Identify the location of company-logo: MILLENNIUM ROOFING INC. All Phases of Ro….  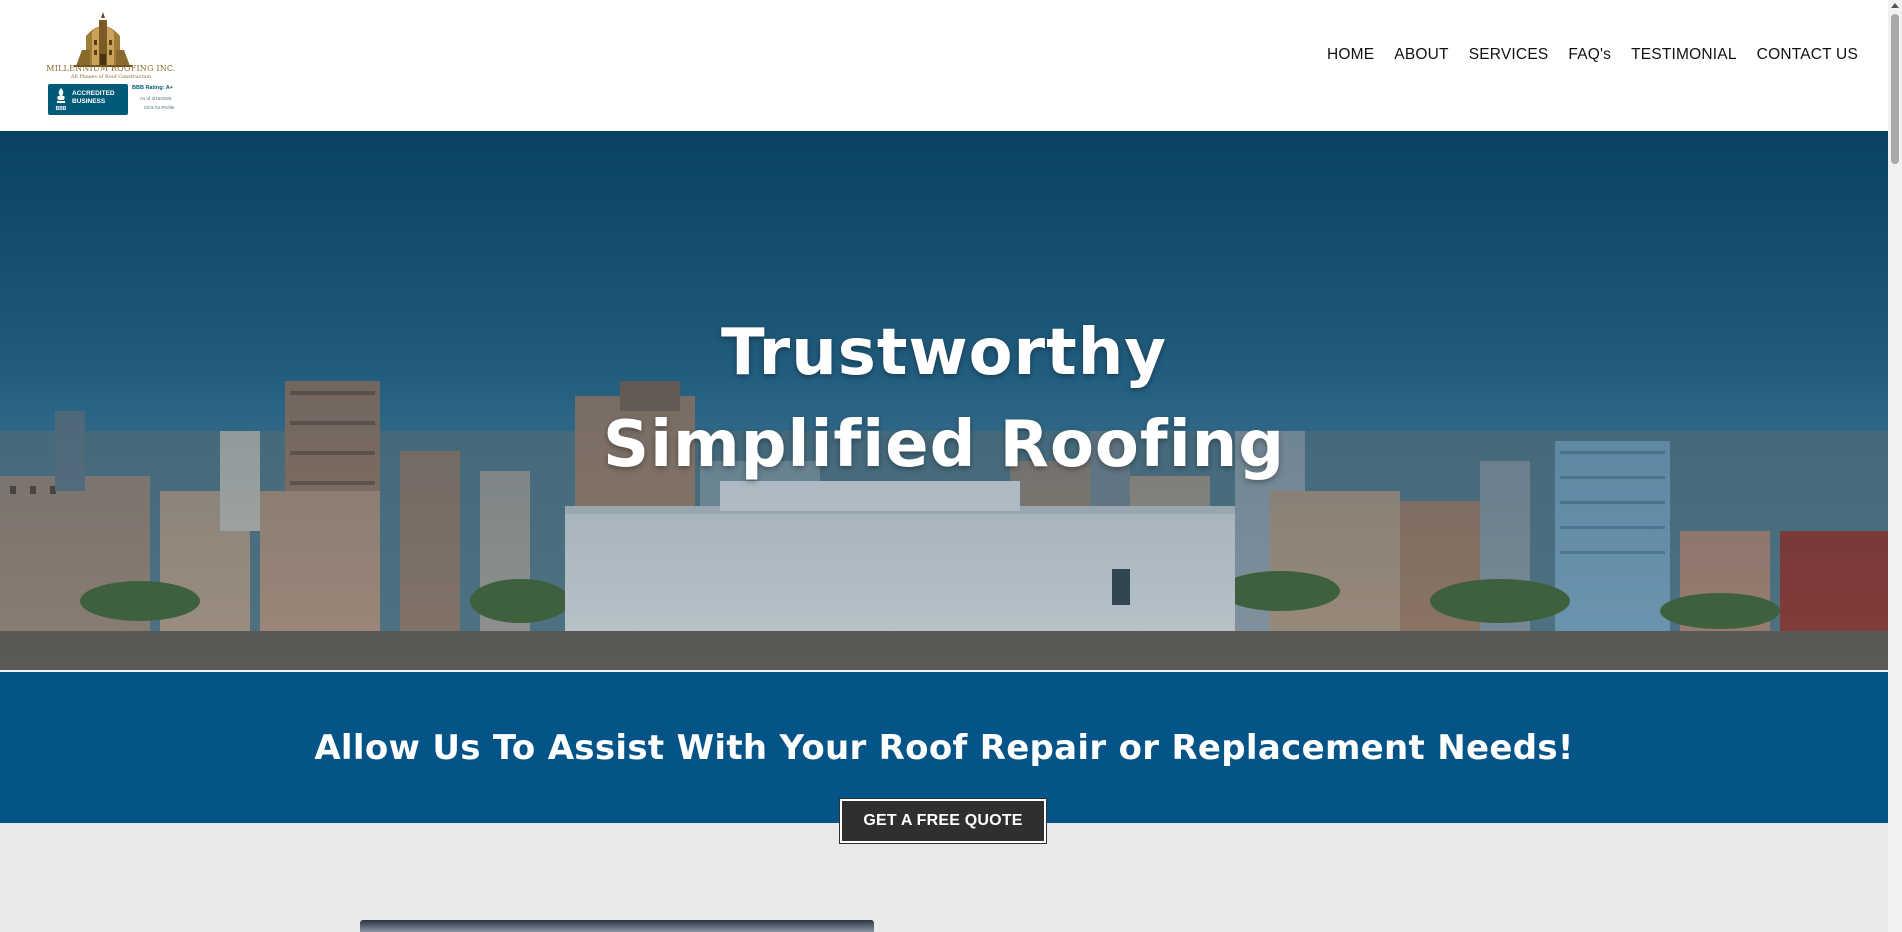
(121, 65).